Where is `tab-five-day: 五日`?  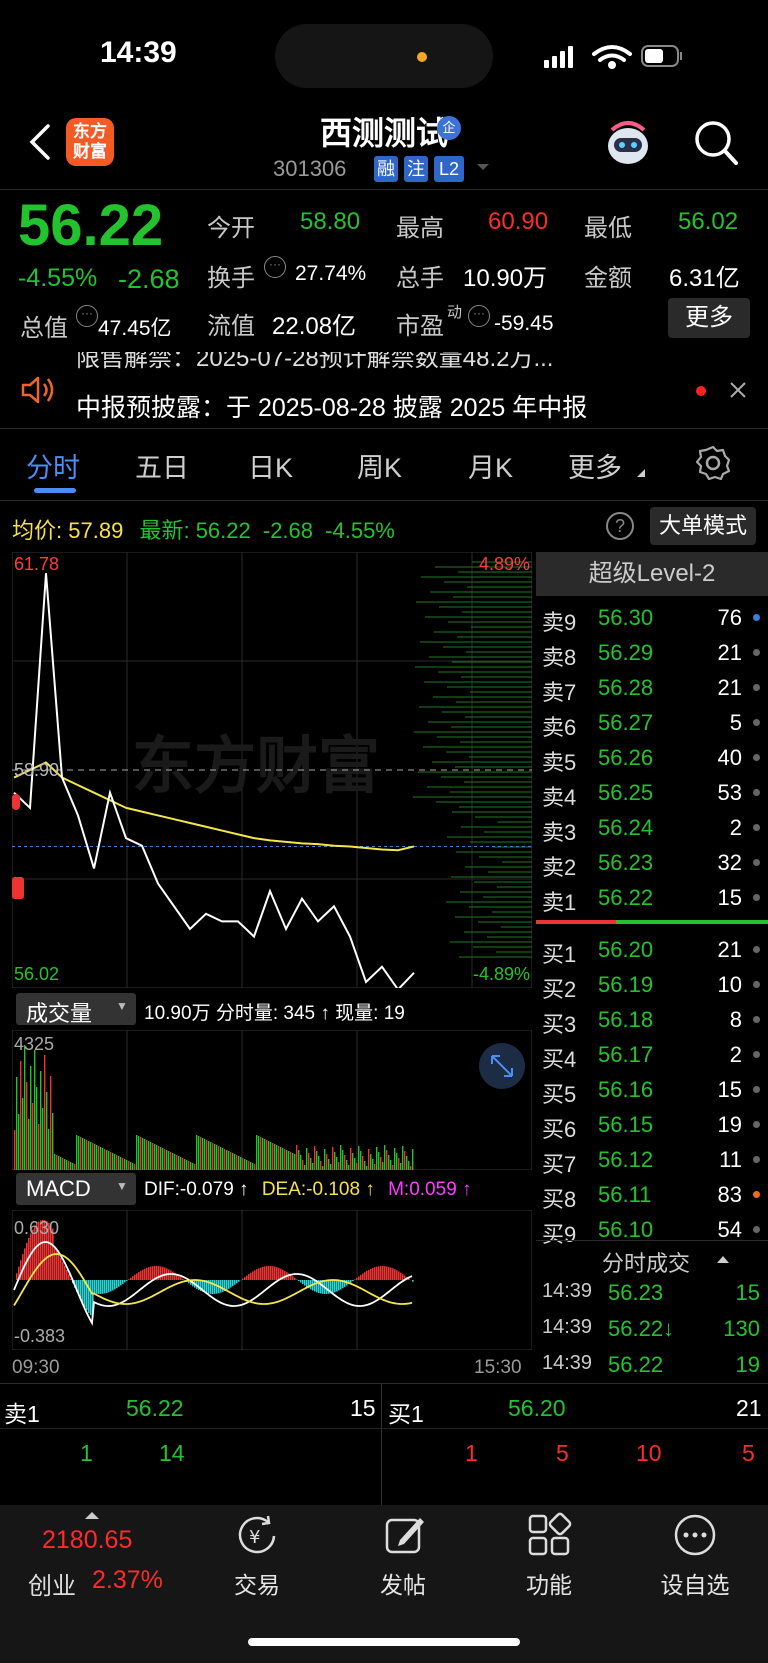 tab-five-day: 五日 is located at coordinates (162, 465).